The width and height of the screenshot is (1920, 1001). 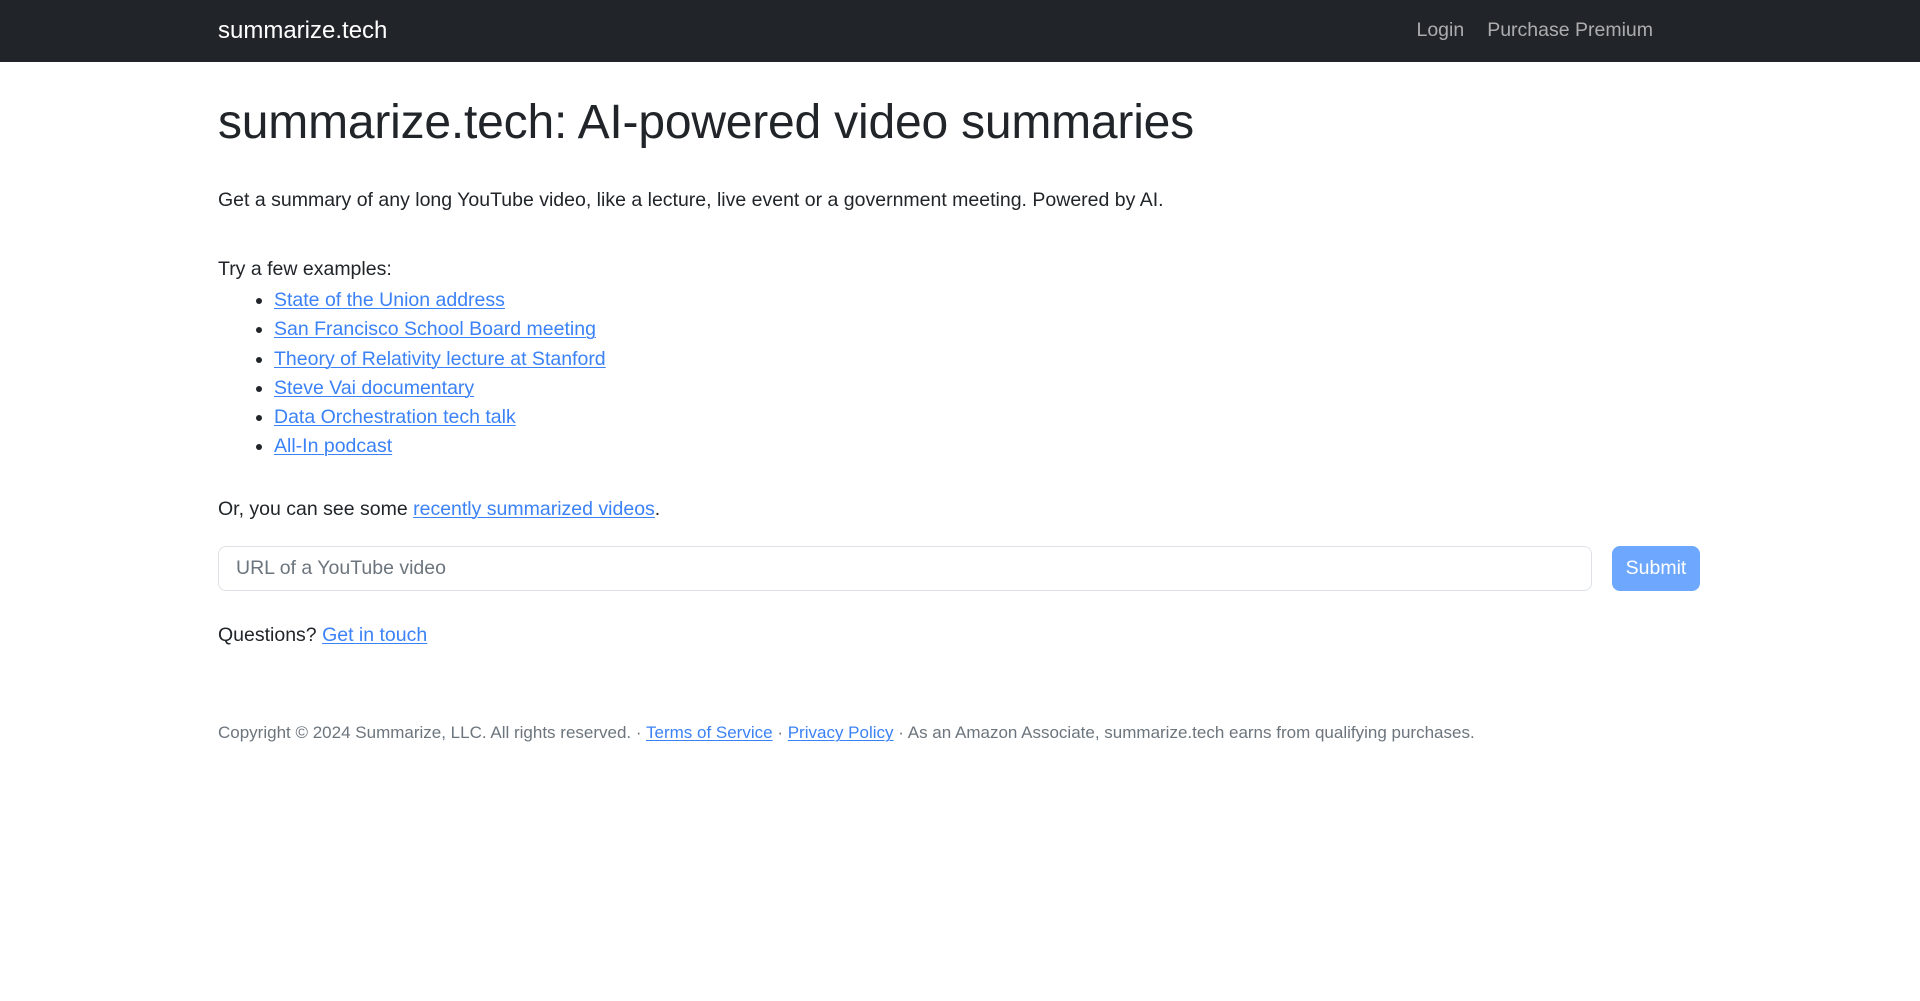 What do you see at coordinates (302, 31) in the screenshot?
I see `brand-logo: summarize.tech` at bounding box center [302, 31].